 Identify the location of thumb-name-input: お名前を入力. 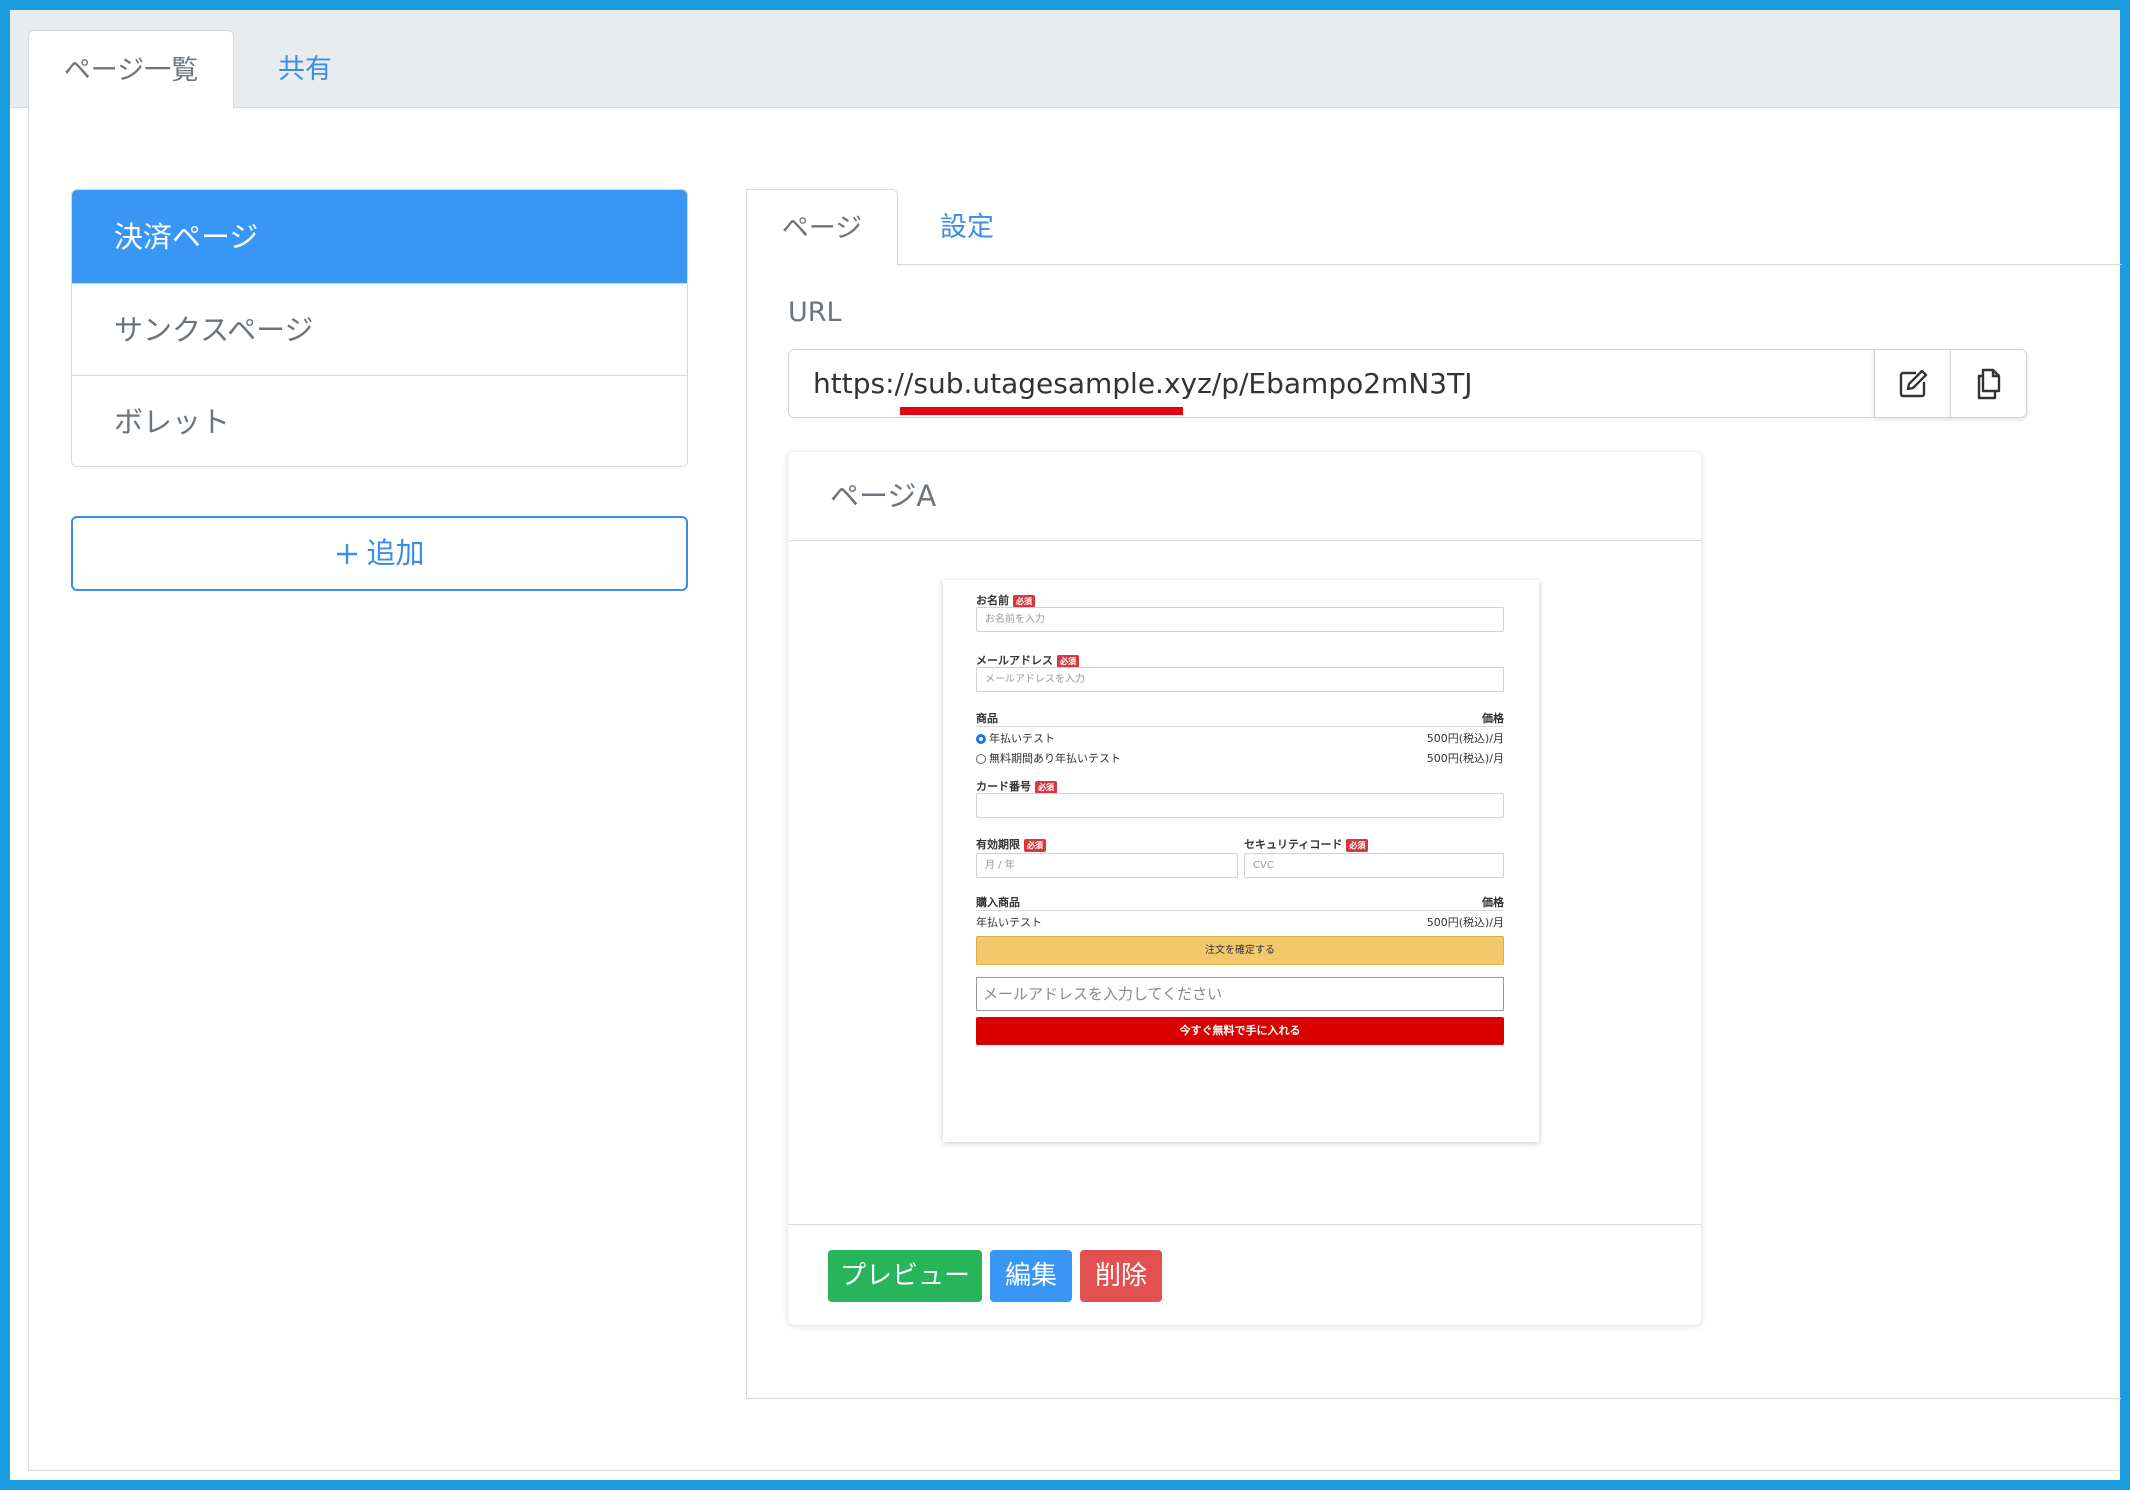
(1240, 619).